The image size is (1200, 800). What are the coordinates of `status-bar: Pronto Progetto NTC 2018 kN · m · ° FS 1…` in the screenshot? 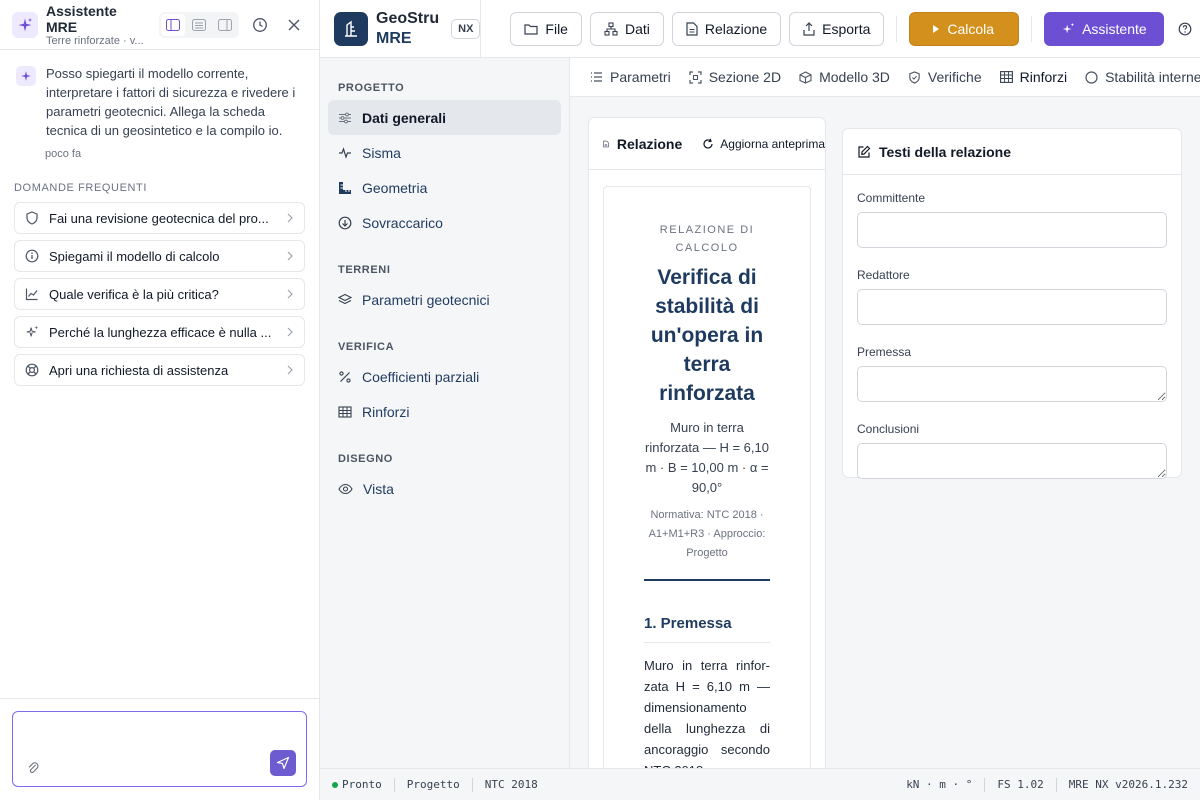 It's located at (760, 784).